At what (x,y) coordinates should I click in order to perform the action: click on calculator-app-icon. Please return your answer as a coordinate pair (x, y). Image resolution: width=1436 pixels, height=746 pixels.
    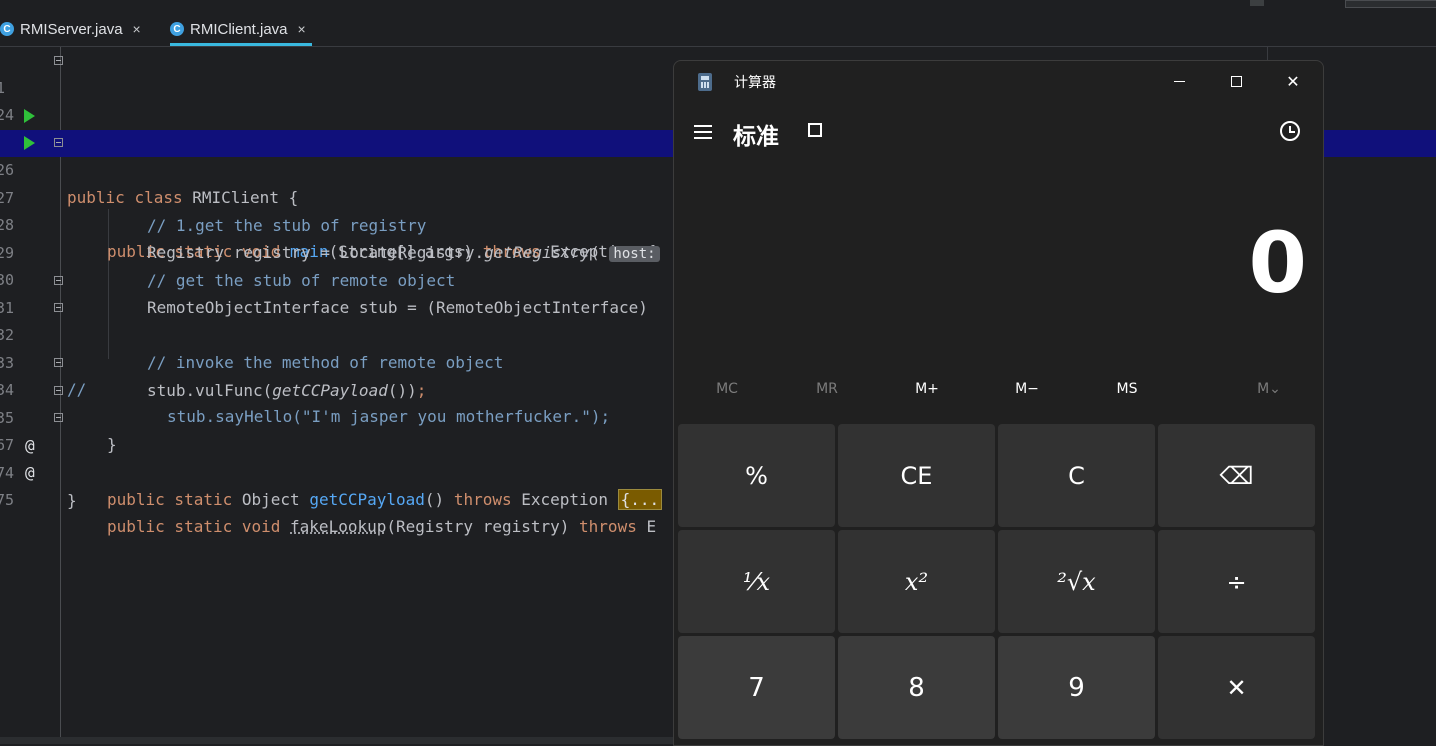
    Looking at the image, I should click on (705, 82).